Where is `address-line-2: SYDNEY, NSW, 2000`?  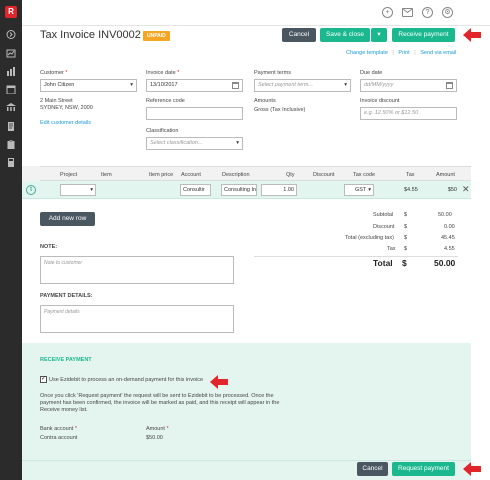 address-line-2: SYDNEY, NSW, 2000 is located at coordinates (66, 108).